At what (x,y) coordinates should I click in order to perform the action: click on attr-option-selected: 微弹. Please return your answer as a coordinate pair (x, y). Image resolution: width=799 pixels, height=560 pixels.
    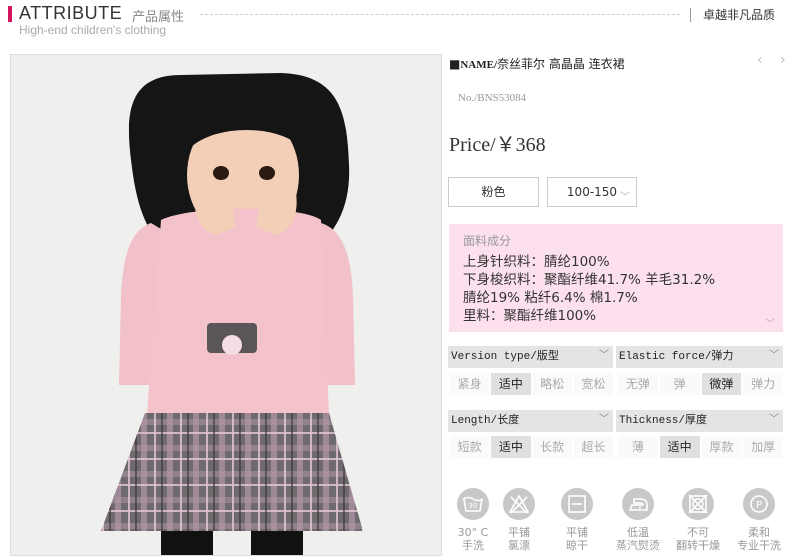
    Looking at the image, I should click on (721, 384).